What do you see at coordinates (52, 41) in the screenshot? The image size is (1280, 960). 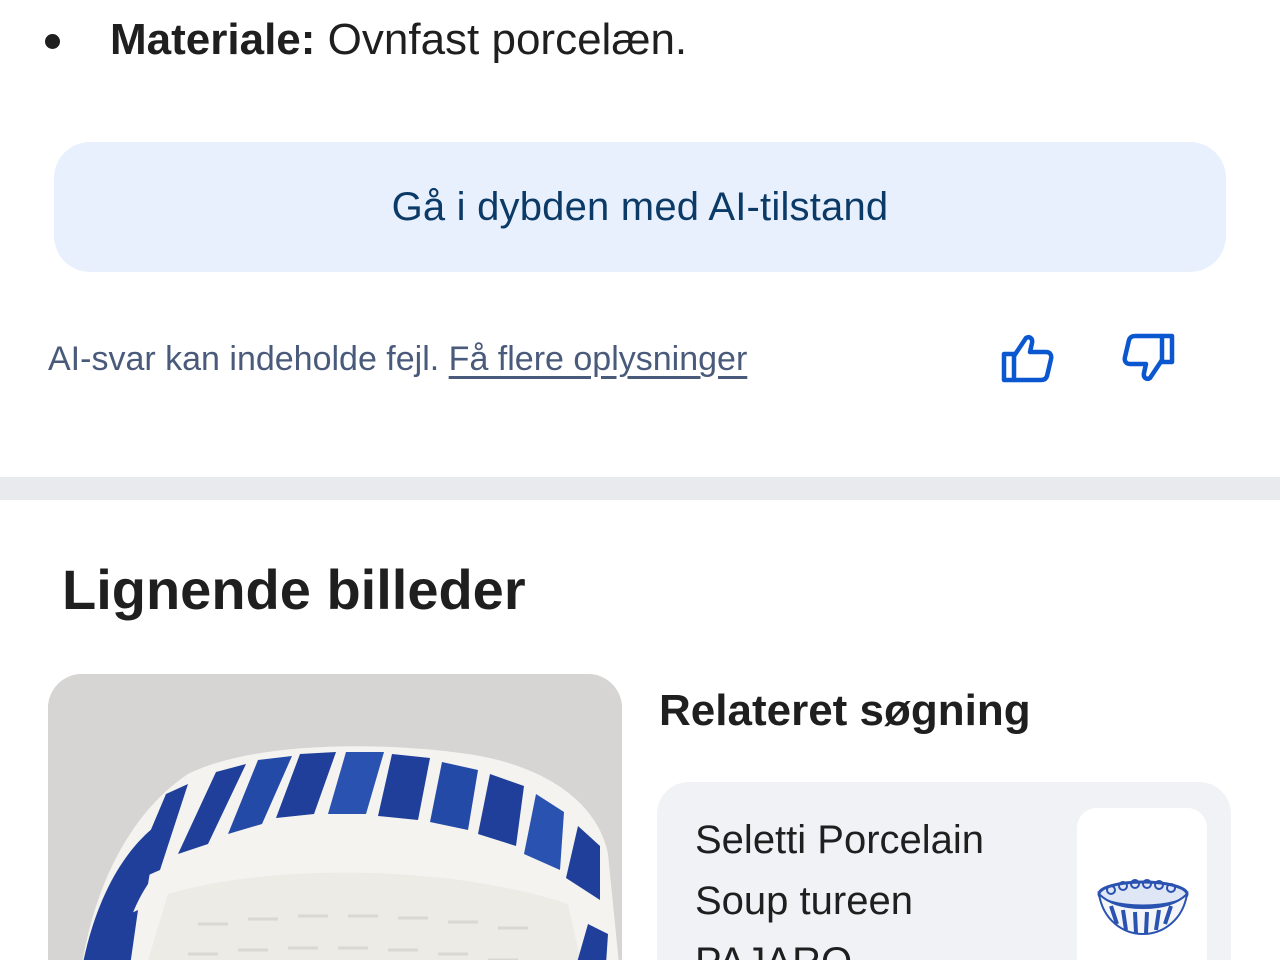 I see `bullet-dot` at bounding box center [52, 41].